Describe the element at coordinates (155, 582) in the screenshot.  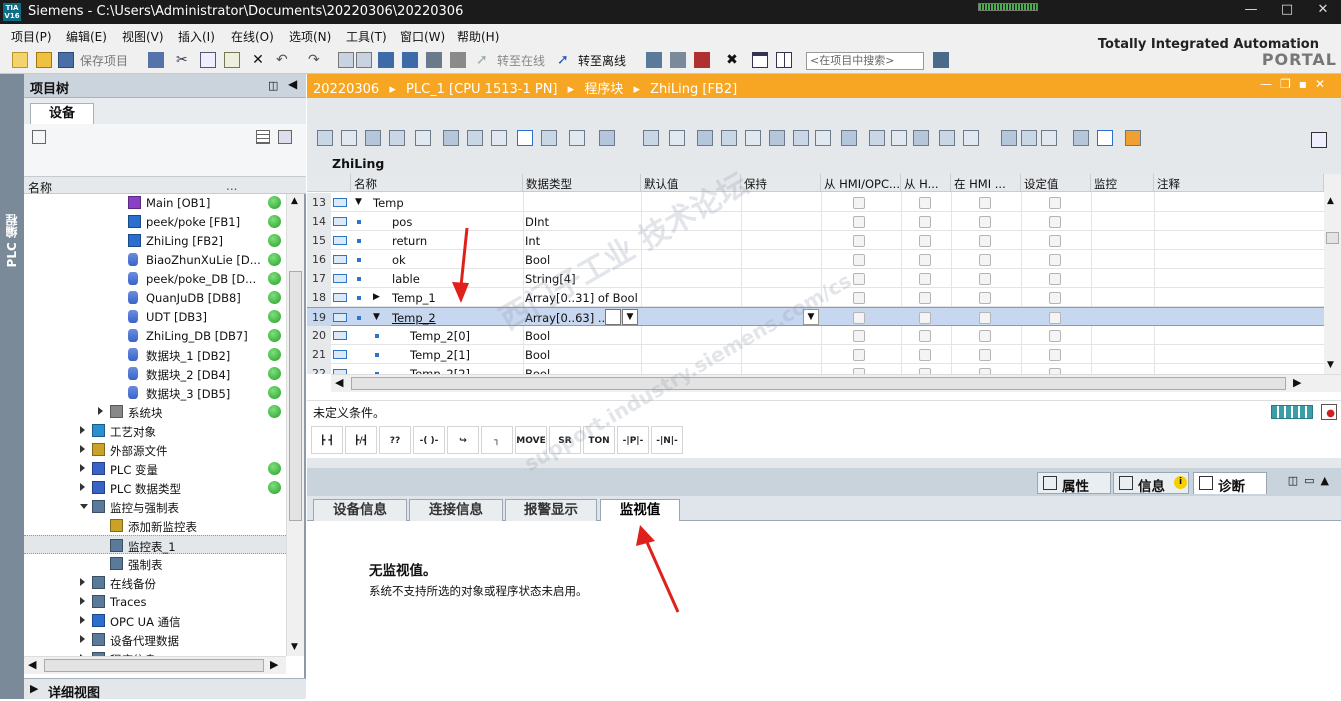
I see `tree-item: 在线备份` at that location.